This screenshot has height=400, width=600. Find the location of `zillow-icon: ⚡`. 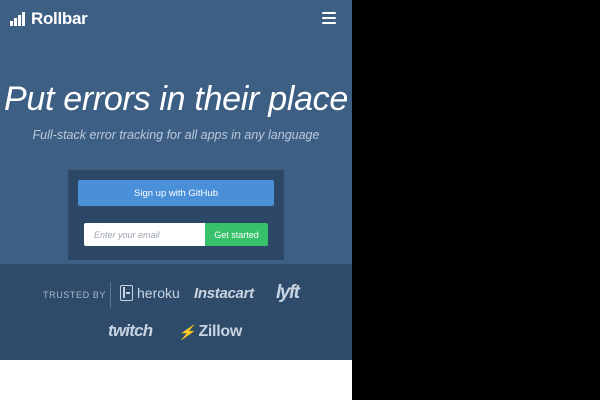

zillow-icon: ⚡ is located at coordinates (187, 331).